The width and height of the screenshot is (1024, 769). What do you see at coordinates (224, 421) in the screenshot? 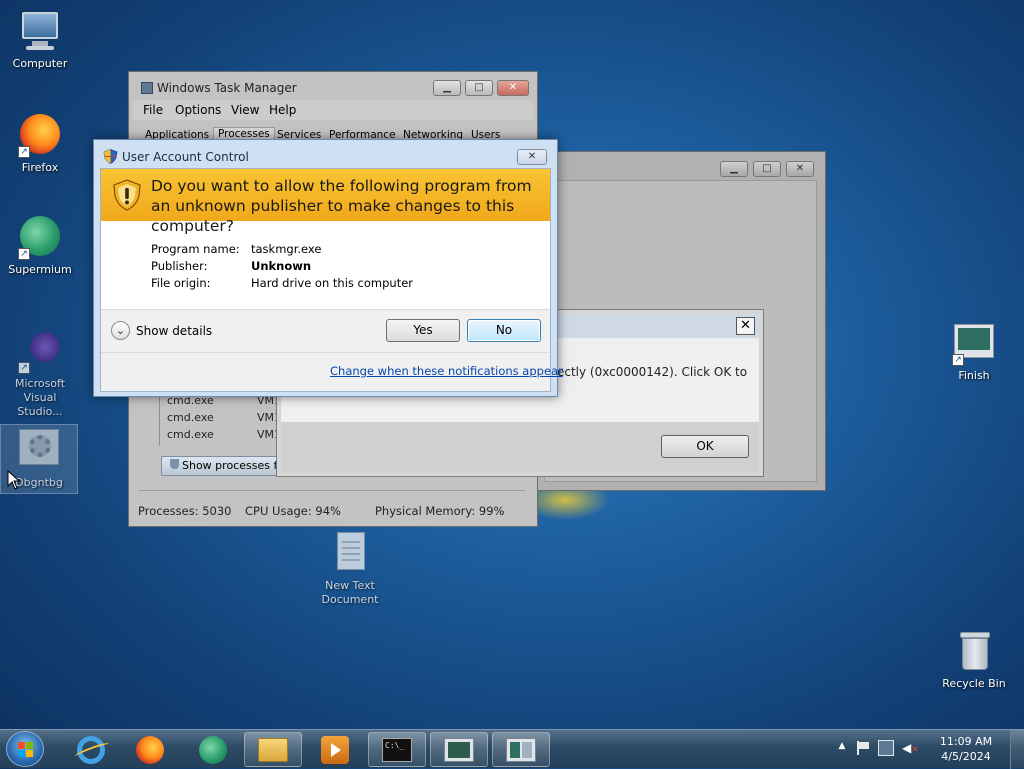
I see `process-list: cmd.exe VM1 cmd.exe VM1 cmd.exe VM1` at bounding box center [224, 421].